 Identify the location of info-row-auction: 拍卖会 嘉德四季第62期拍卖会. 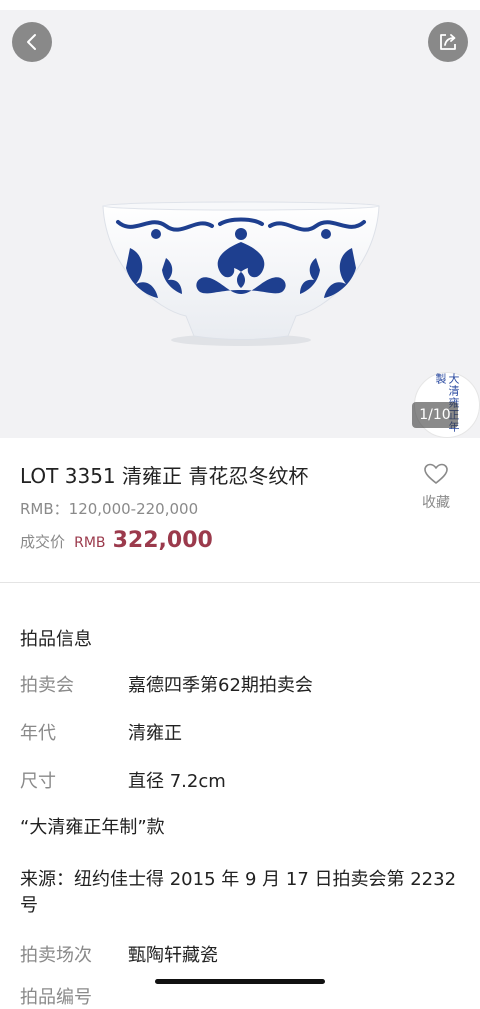
(166, 684).